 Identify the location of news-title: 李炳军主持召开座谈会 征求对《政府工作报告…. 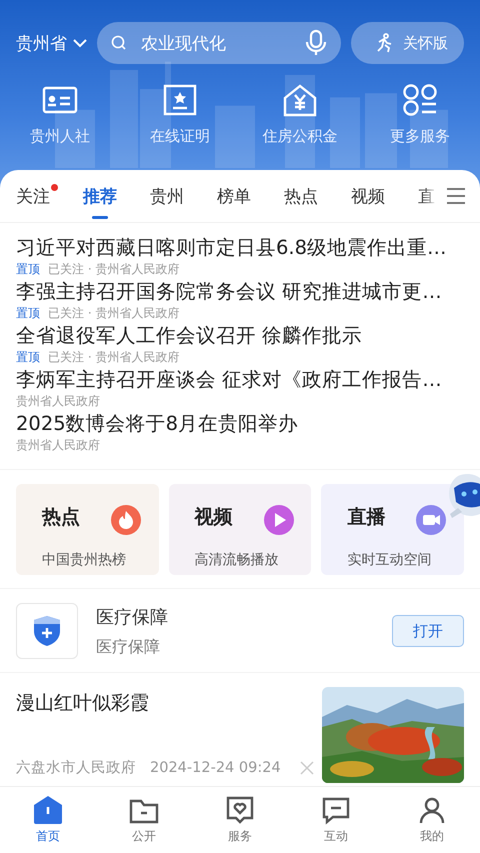
(240, 380).